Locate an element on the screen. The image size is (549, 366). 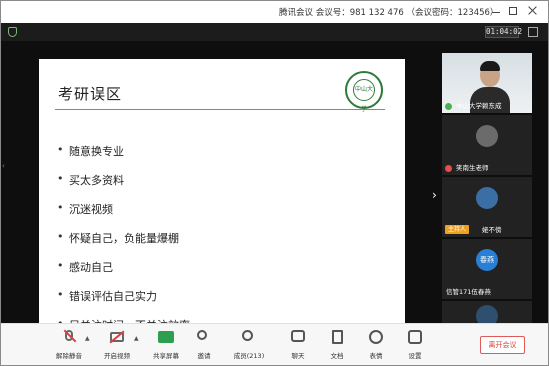
person-hair is located at coordinates (490, 66).